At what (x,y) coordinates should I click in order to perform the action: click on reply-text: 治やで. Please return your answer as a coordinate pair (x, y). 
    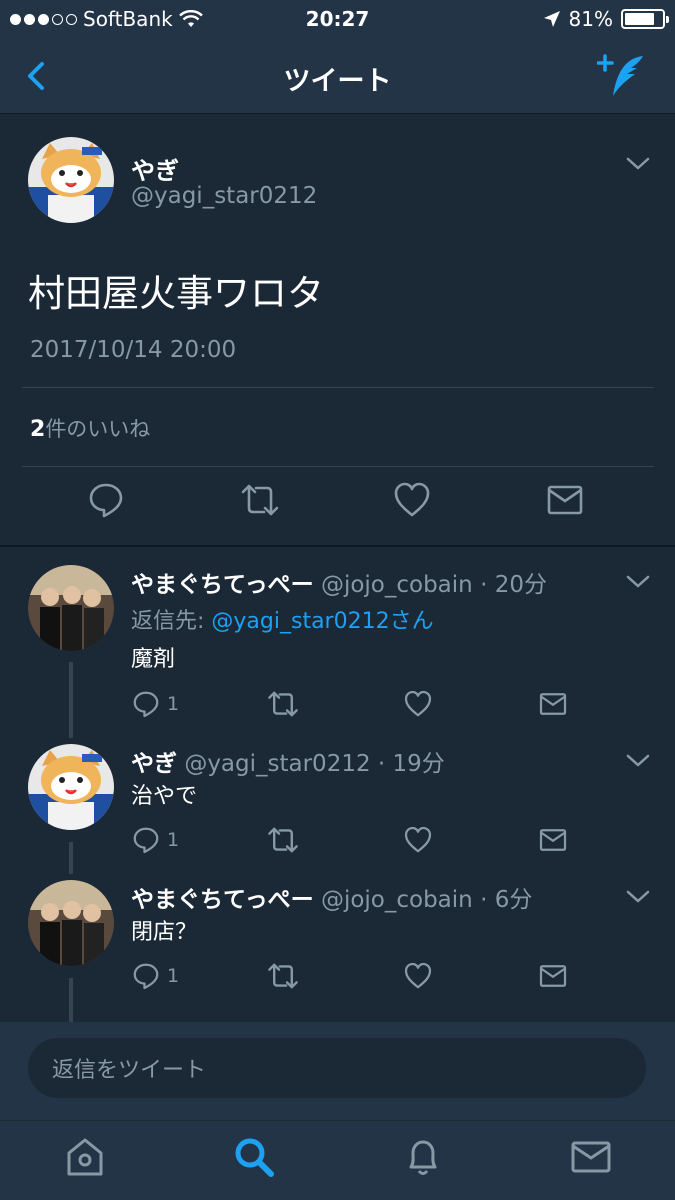
    Looking at the image, I should click on (164, 796).